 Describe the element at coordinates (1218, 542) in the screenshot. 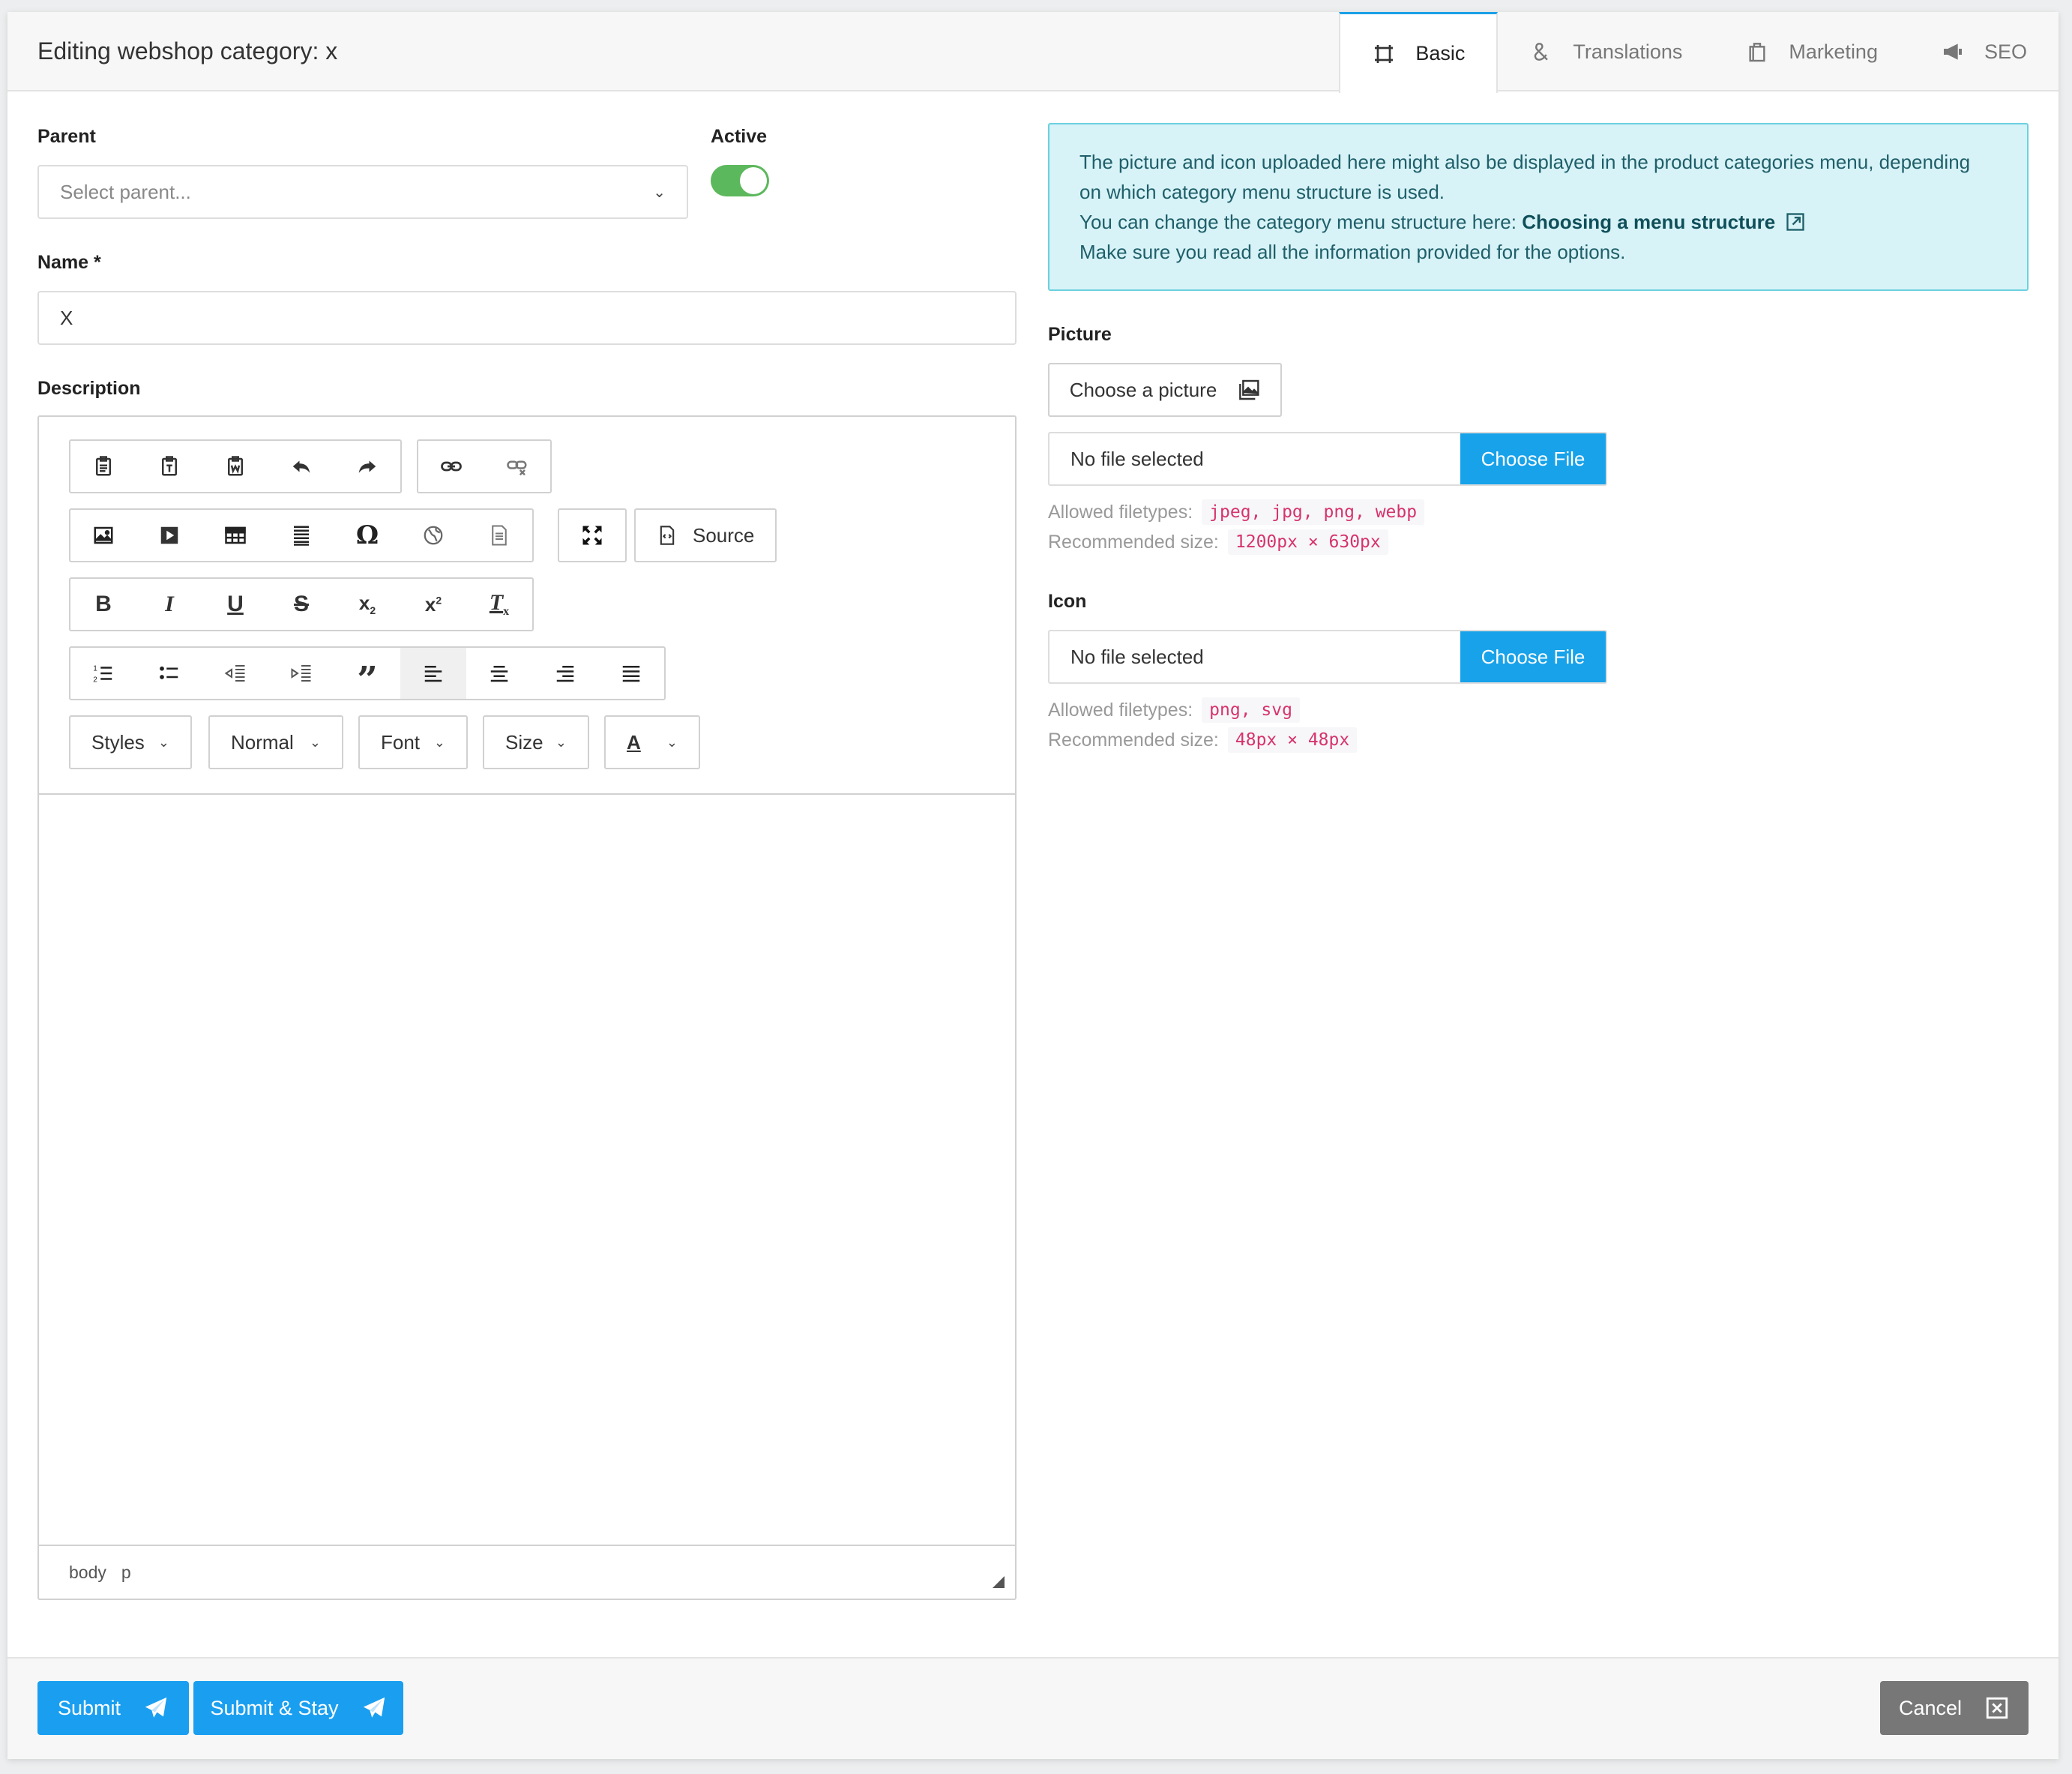

I see `picture-recommended-size: Recommended size: 1200px × 630px` at that location.